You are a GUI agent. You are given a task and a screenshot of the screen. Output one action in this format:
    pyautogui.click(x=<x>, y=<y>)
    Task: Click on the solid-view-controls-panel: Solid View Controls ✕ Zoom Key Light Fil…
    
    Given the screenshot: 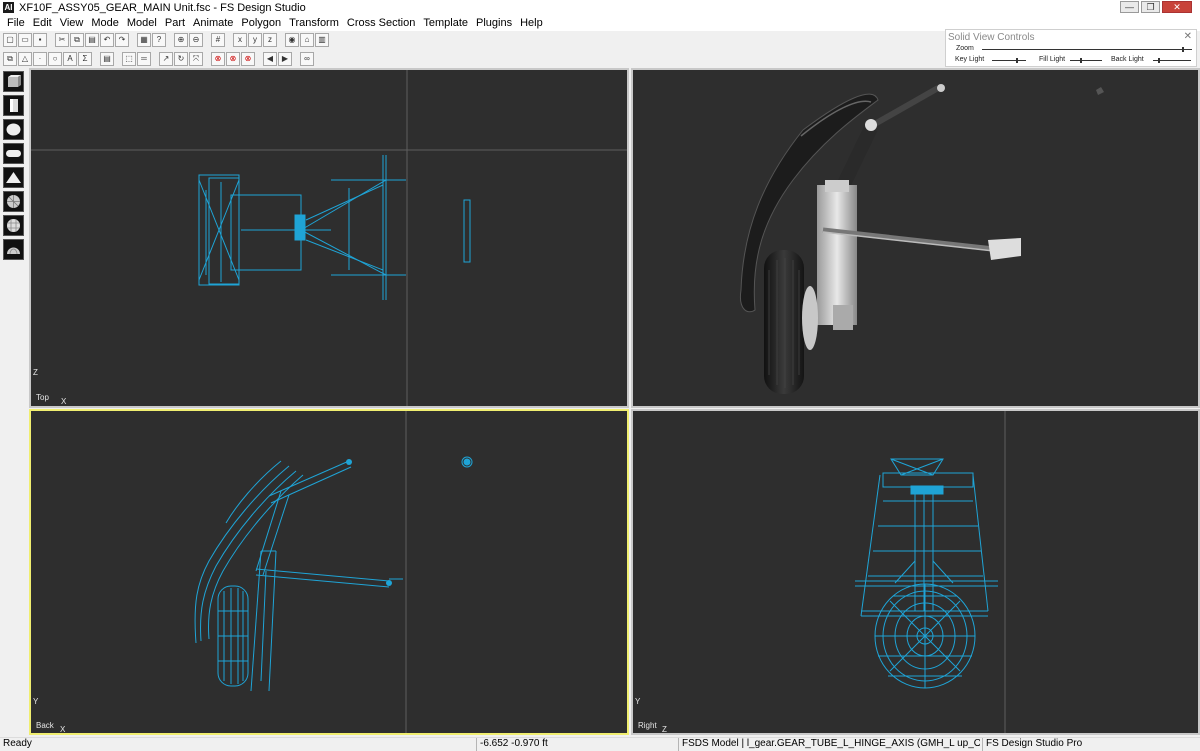 What is the action you would take?
    pyautogui.click(x=1071, y=48)
    